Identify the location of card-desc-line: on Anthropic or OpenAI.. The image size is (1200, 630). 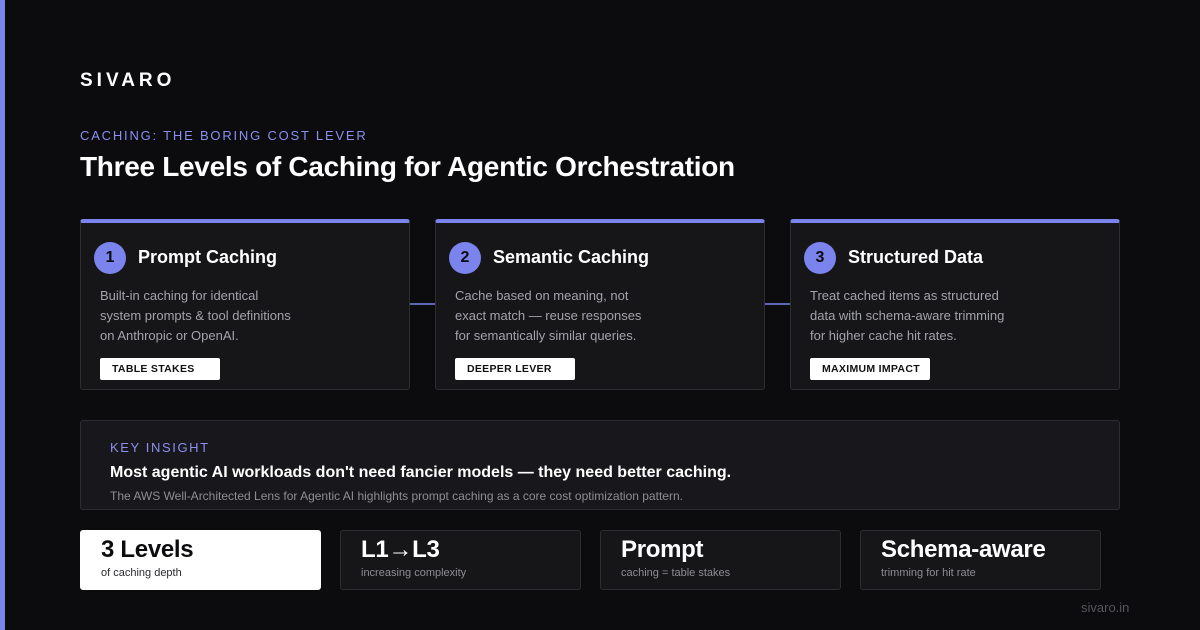
(169, 335).